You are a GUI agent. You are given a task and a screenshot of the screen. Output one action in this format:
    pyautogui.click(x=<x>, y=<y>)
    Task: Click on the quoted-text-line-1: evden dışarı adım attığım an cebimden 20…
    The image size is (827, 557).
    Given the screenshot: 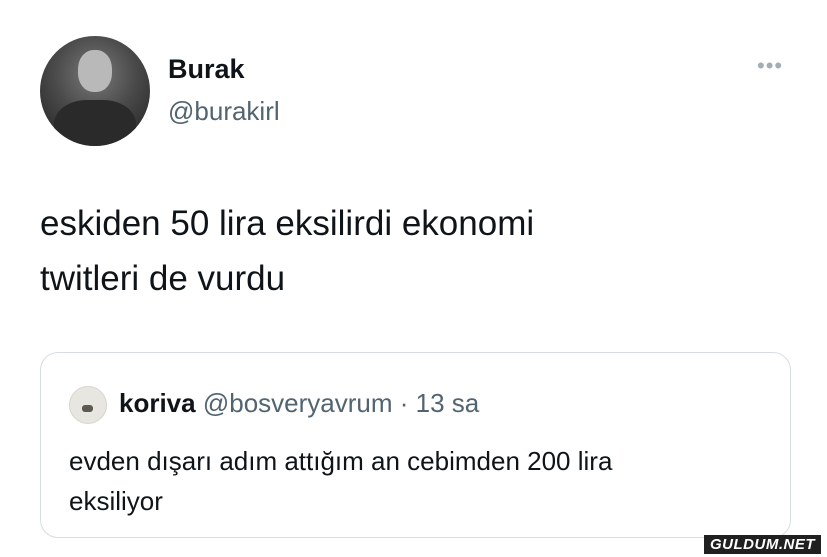 What is the action you would take?
    pyautogui.click(x=341, y=461)
    